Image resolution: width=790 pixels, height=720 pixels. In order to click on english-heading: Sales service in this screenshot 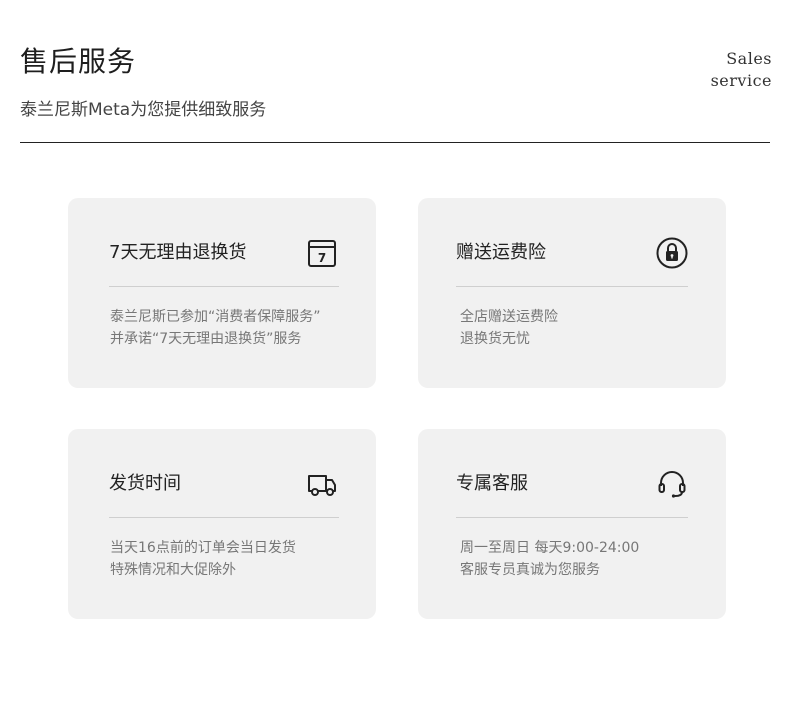, I will do `click(741, 70)`.